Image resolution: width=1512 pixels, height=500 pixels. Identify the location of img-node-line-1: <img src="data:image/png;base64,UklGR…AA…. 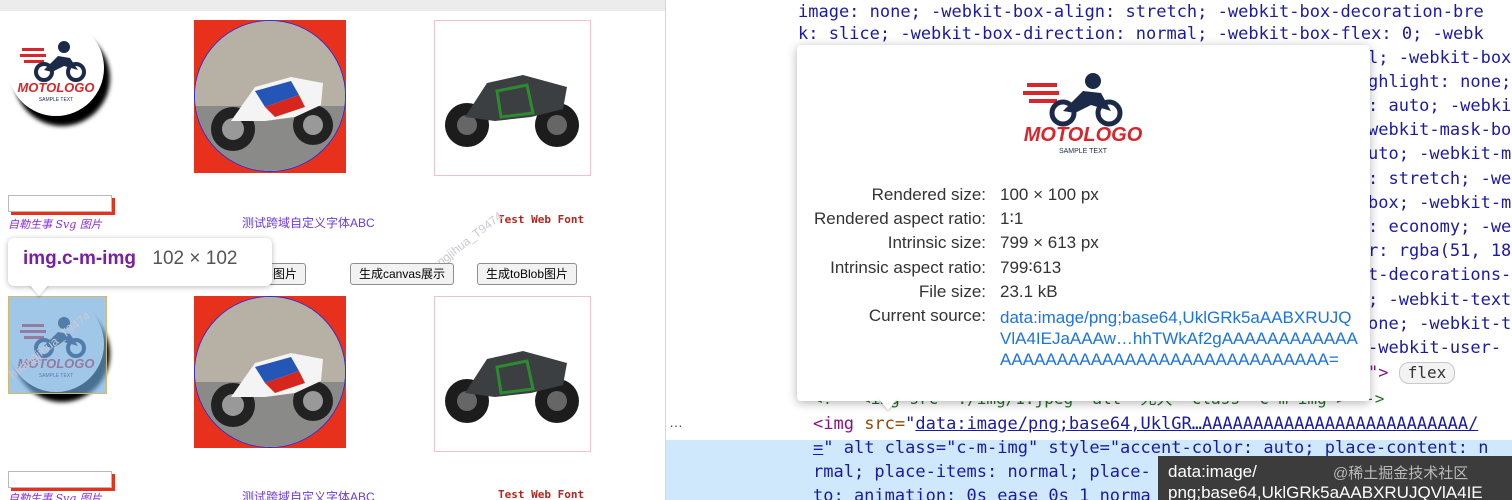
(1145, 424).